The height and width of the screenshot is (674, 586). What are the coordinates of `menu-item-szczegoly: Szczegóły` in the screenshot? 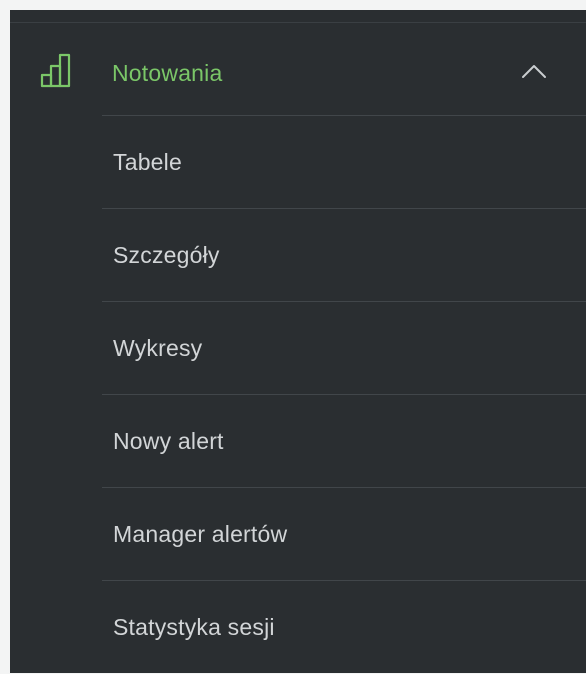 It's located at (344, 255).